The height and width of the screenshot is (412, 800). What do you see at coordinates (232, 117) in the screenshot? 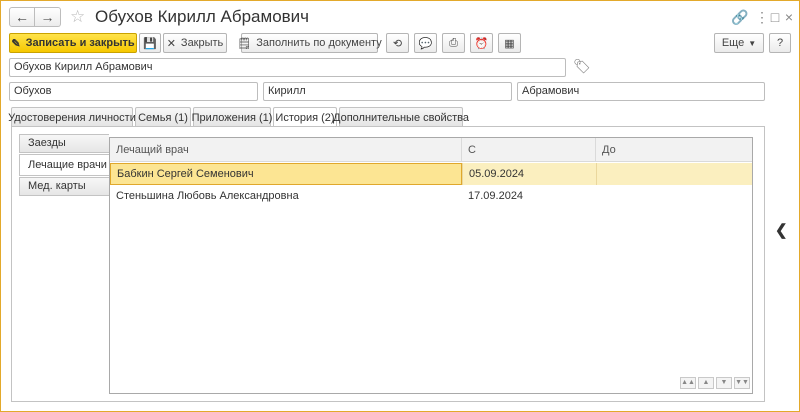
I see `tab-attachments: Приложения (1)` at bounding box center [232, 117].